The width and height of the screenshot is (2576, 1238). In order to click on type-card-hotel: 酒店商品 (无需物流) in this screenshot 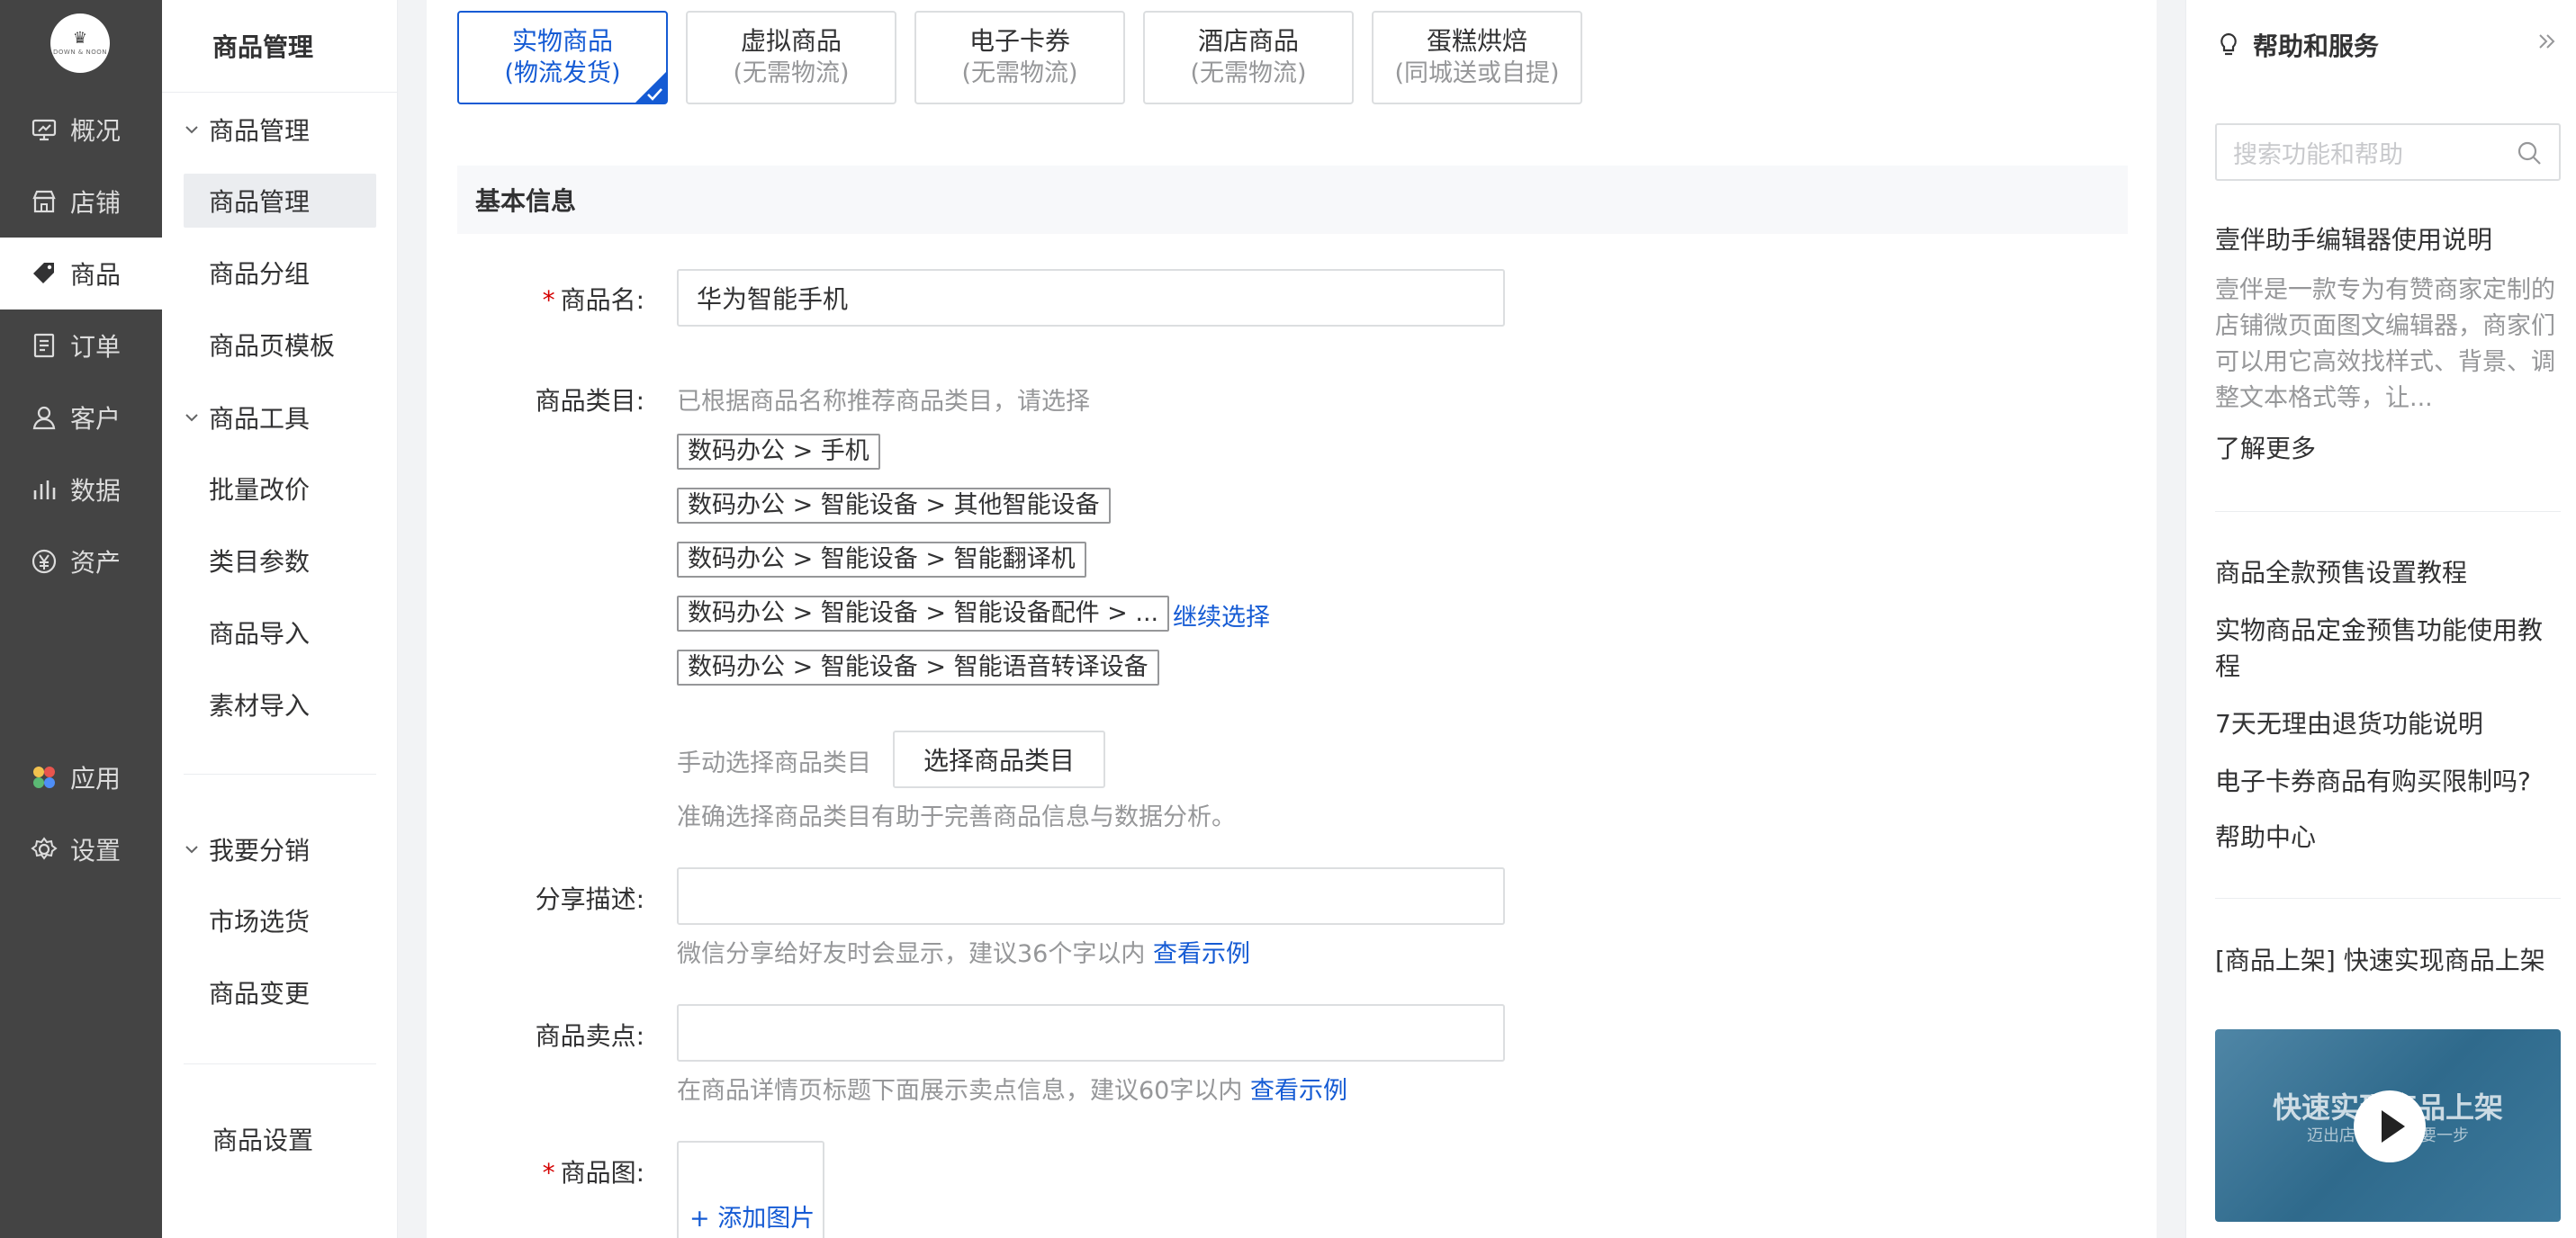, I will do `click(1248, 57)`.